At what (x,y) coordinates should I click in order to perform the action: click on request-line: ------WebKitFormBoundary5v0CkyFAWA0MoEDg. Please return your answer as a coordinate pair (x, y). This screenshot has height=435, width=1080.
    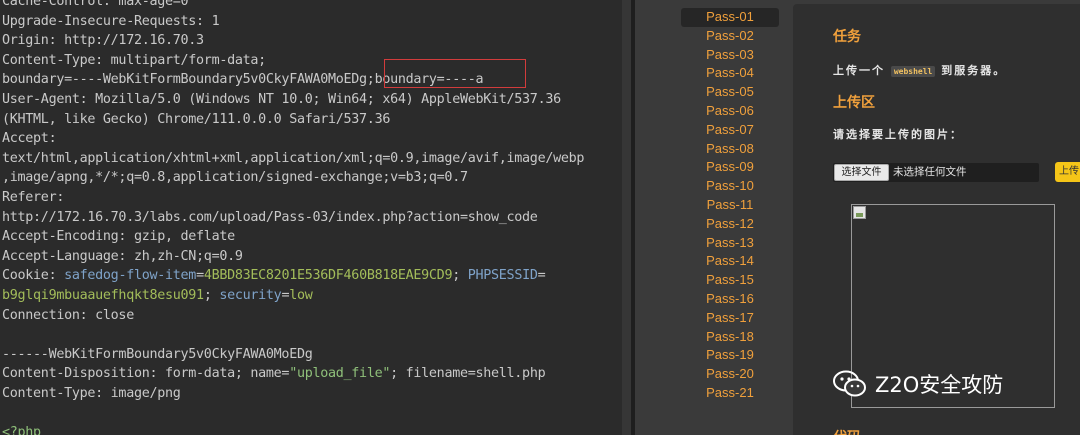
    Looking at the image, I should click on (157, 355).